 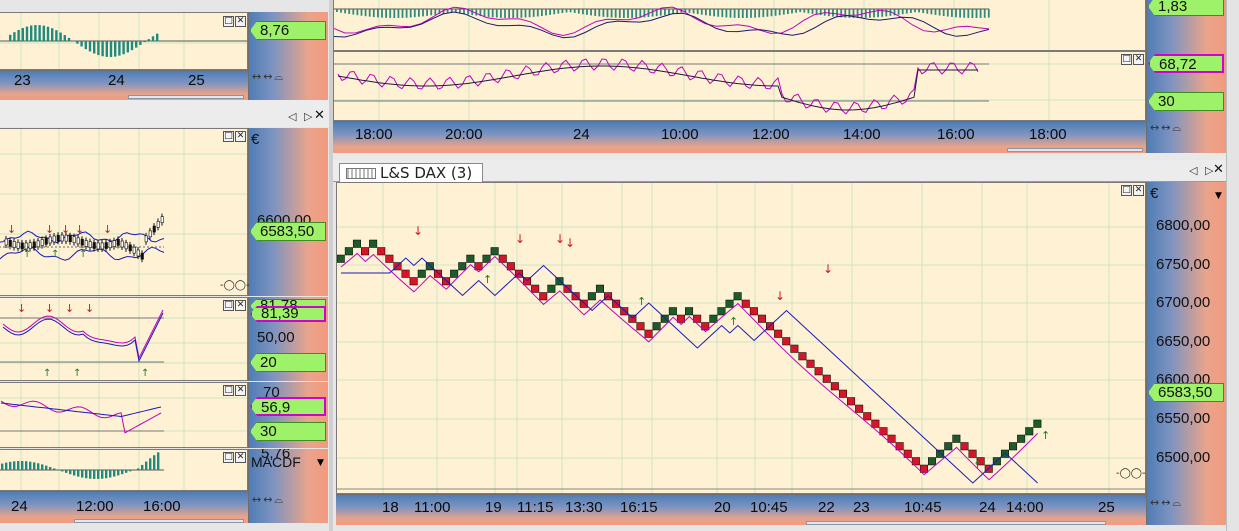 I want to click on time-label: 13:30, so click(x=584, y=507).